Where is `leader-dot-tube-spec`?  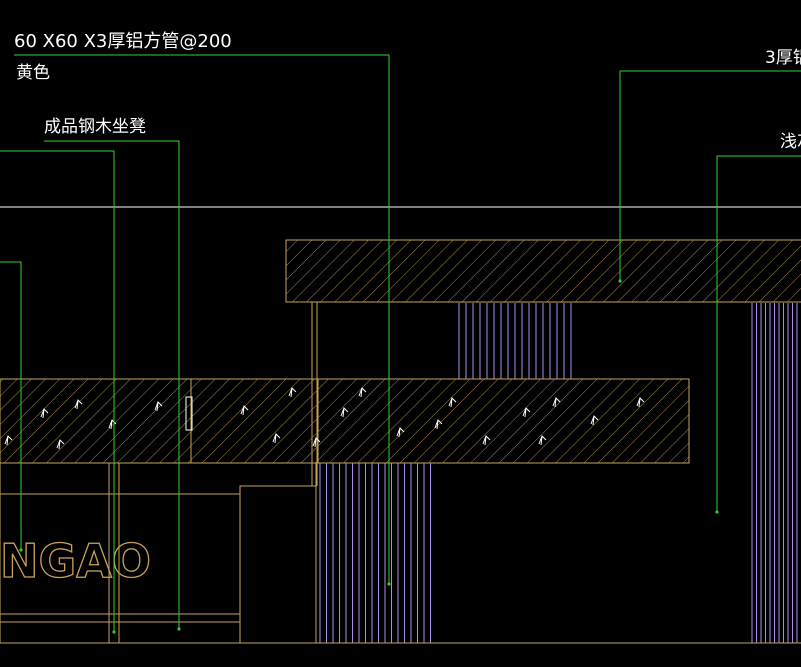
leader-dot-tube-spec is located at coordinates (389, 584).